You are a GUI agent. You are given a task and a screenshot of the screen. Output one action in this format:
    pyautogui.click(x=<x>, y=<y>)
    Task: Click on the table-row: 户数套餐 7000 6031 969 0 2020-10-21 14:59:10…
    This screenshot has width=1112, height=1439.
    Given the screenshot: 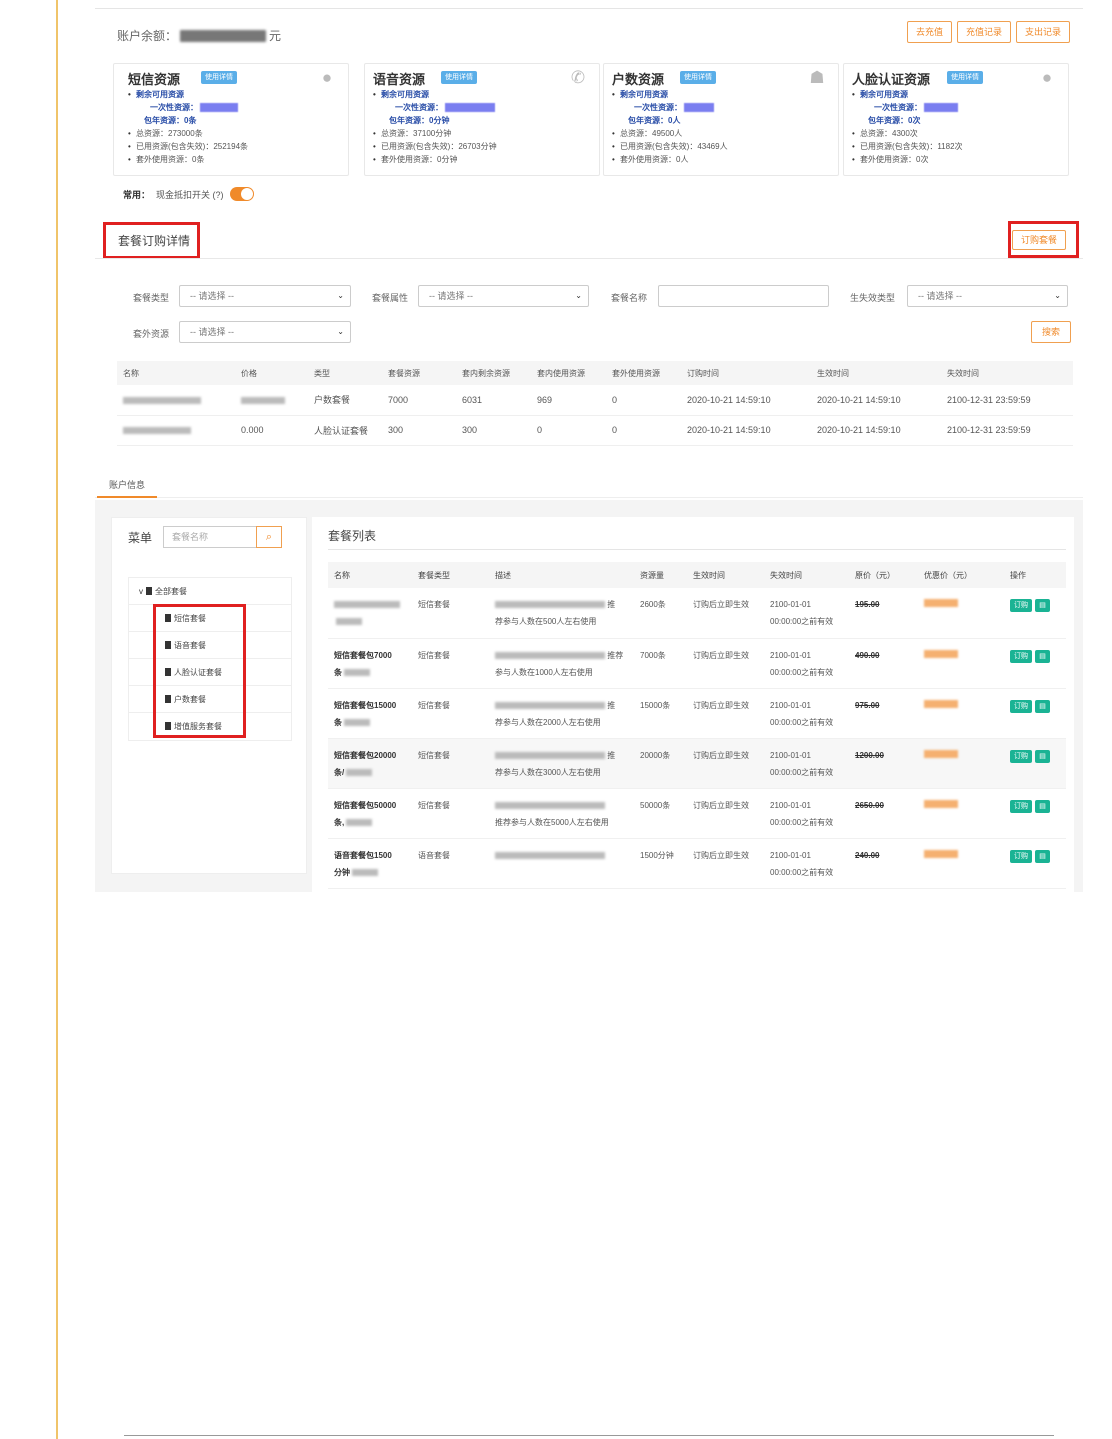 What is the action you would take?
    pyautogui.click(x=595, y=400)
    